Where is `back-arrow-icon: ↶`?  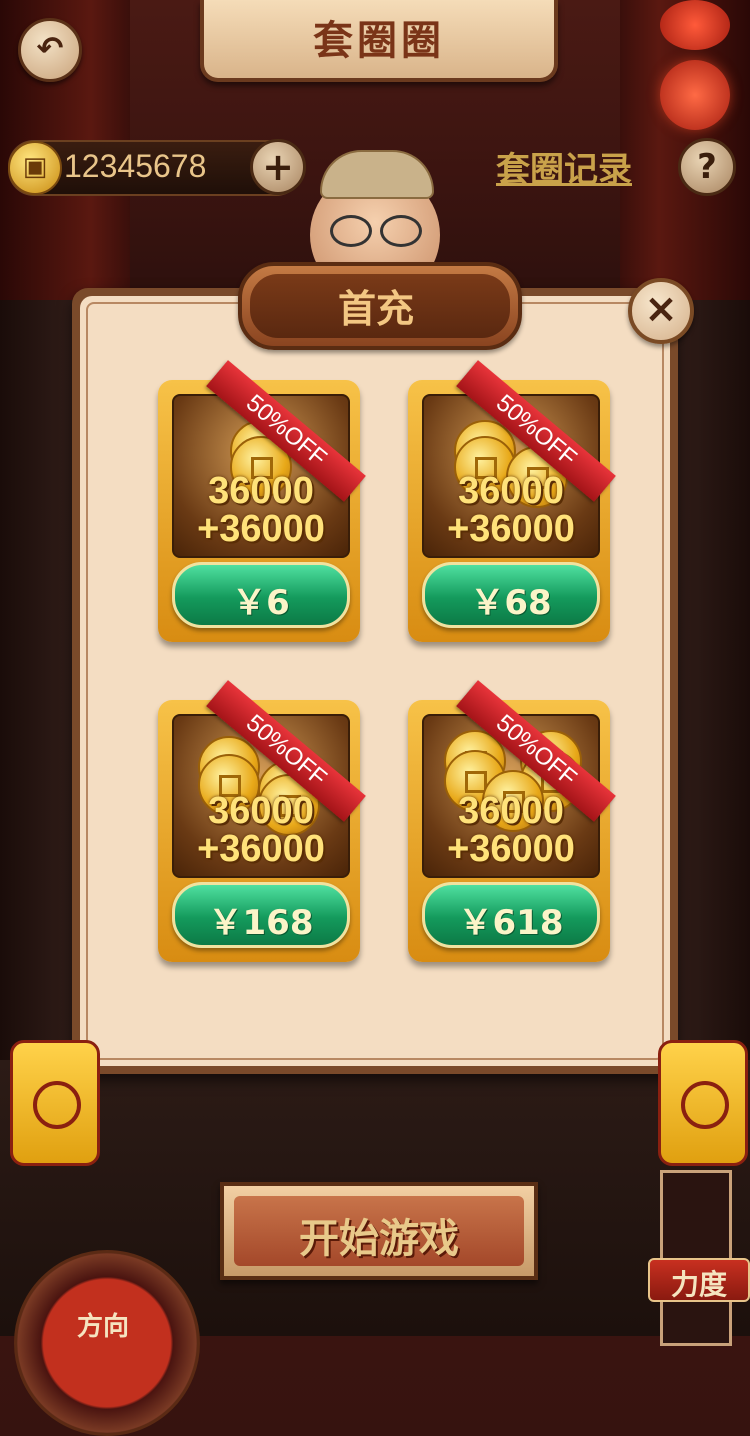
back-arrow-icon: ↶ is located at coordinates (50, 48).